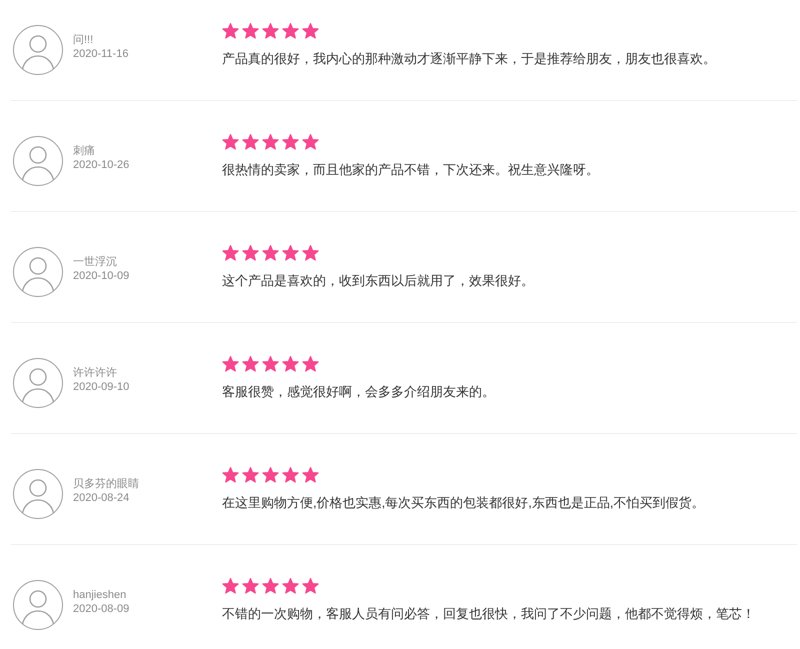 This screenshot has width=800, height=649. I want to click on review-comment: 很热情的卖家，而且他家的产品不错，下次还来。祝生意兴隆呀。, so click(410, 170).